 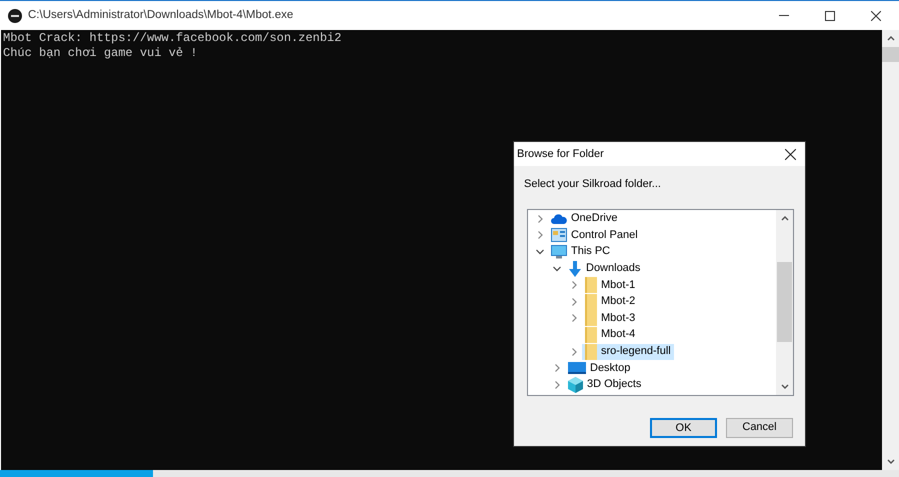 I want to click on console-line: Mbot Crack: https://www.facebook.com/son.zenbi2, so click(x=172, y=38).